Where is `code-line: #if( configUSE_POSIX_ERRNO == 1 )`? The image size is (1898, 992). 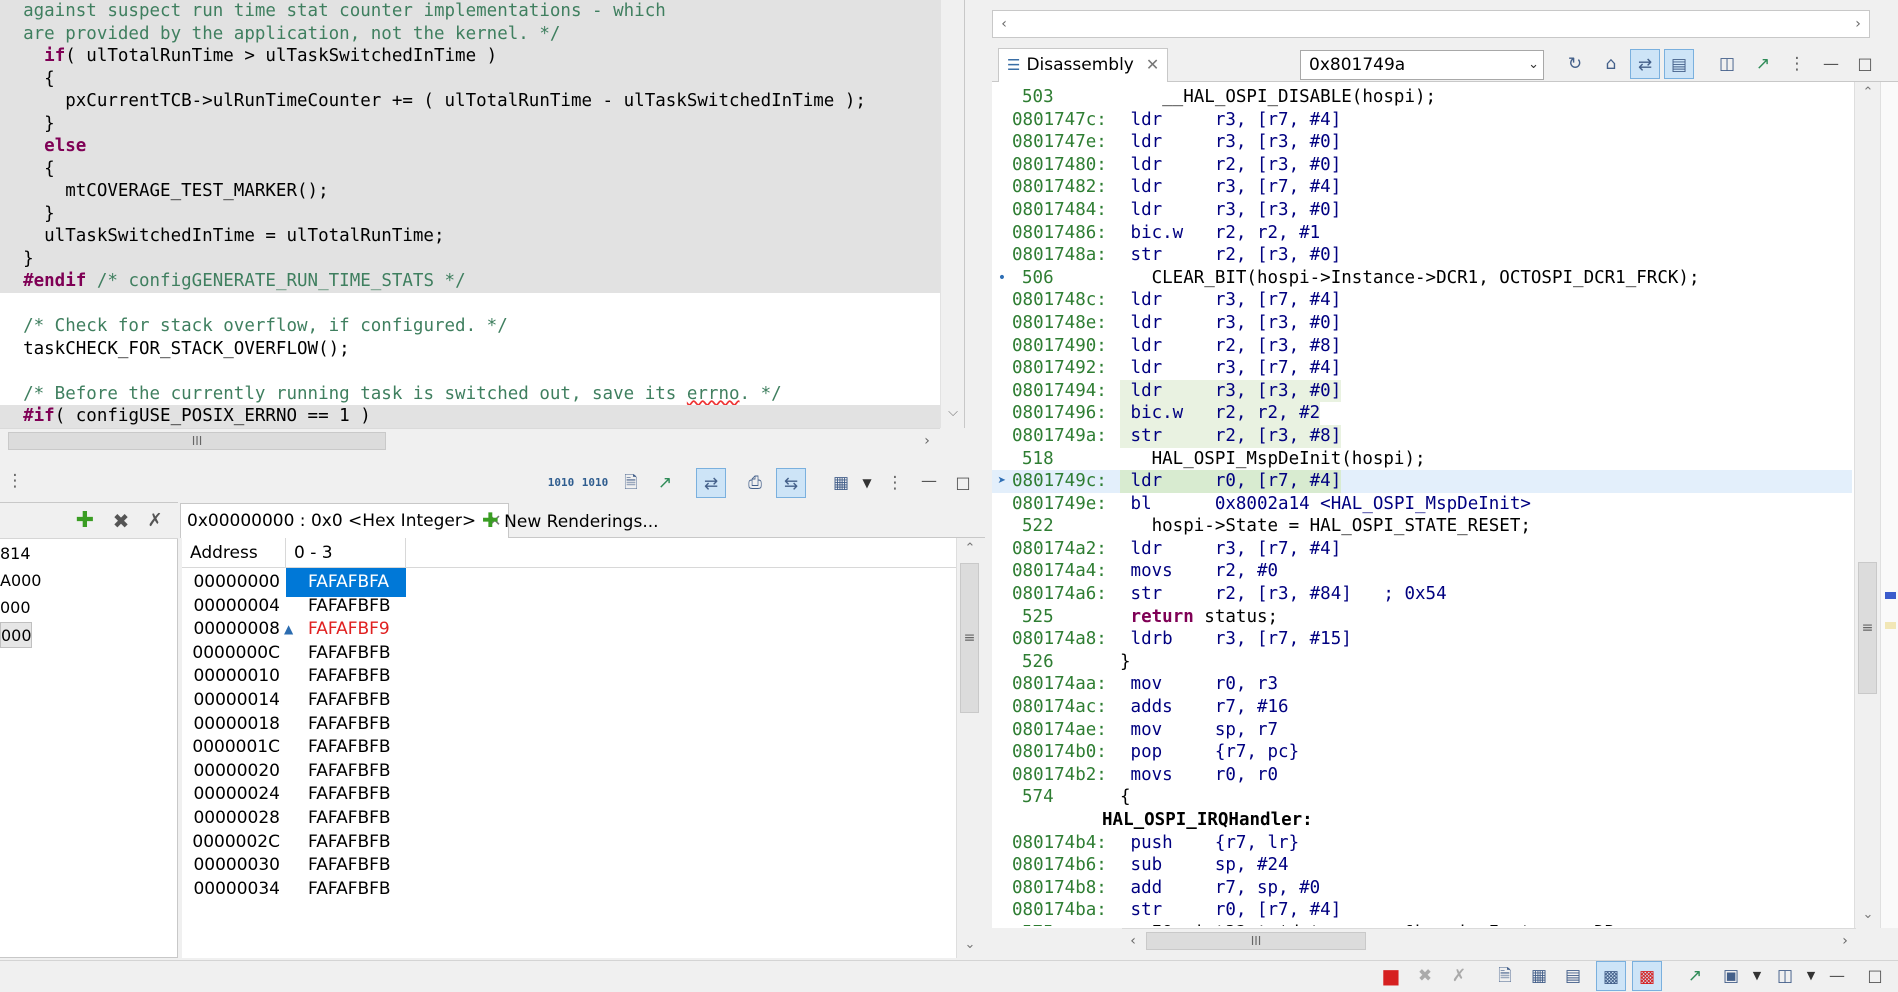 code-line: #if( configUSE_POSIX_ERRNO == 1 ) is located at coordinates (470, 416).